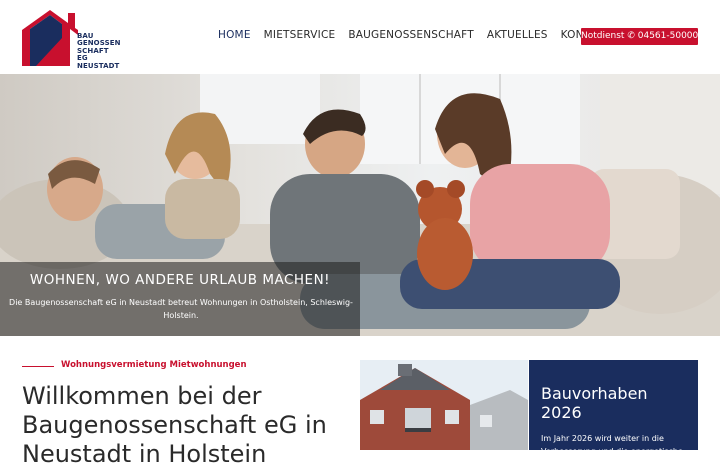  I want to click on eyebrow-divider, so click(38, 366).